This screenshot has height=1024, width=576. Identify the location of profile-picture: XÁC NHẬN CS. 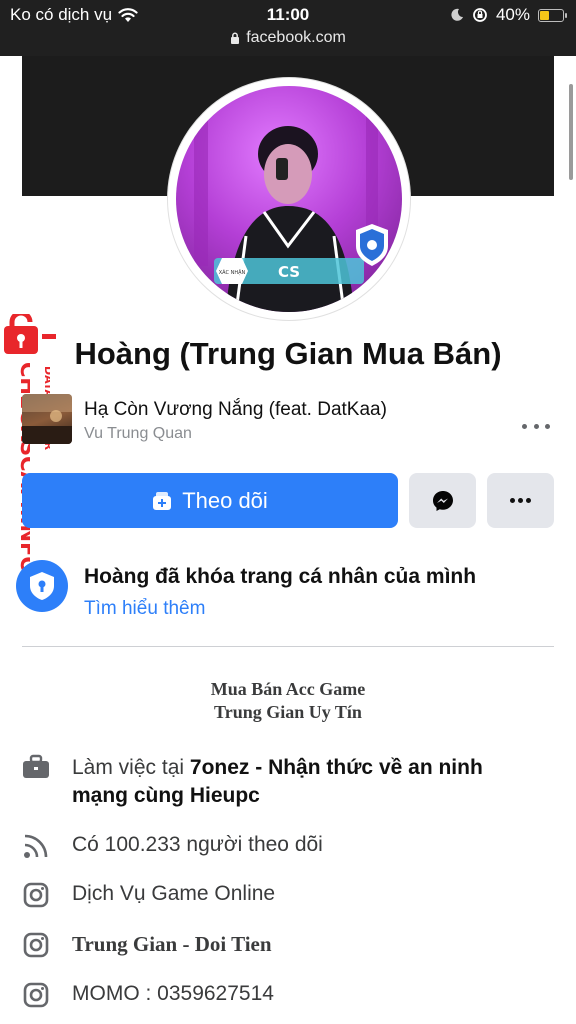
(289, 199).